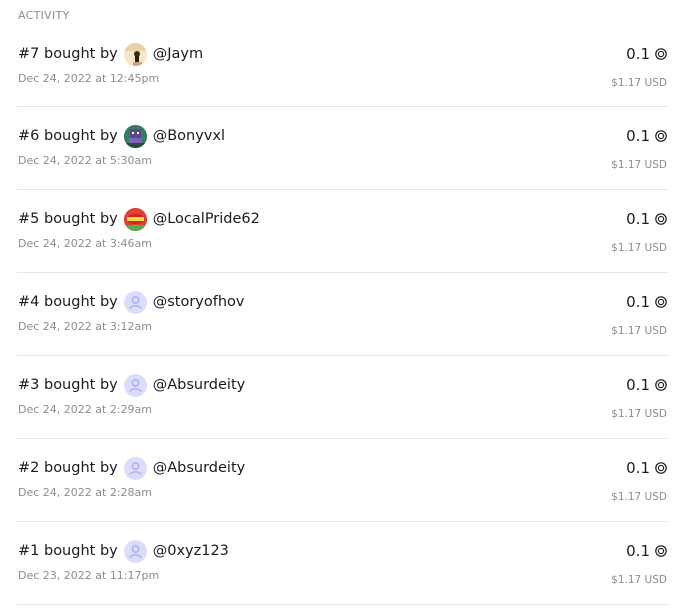 The width and height of the screenshot is (680, 611). I want to click on activity-title: #4 bought by, so click(68, 302).